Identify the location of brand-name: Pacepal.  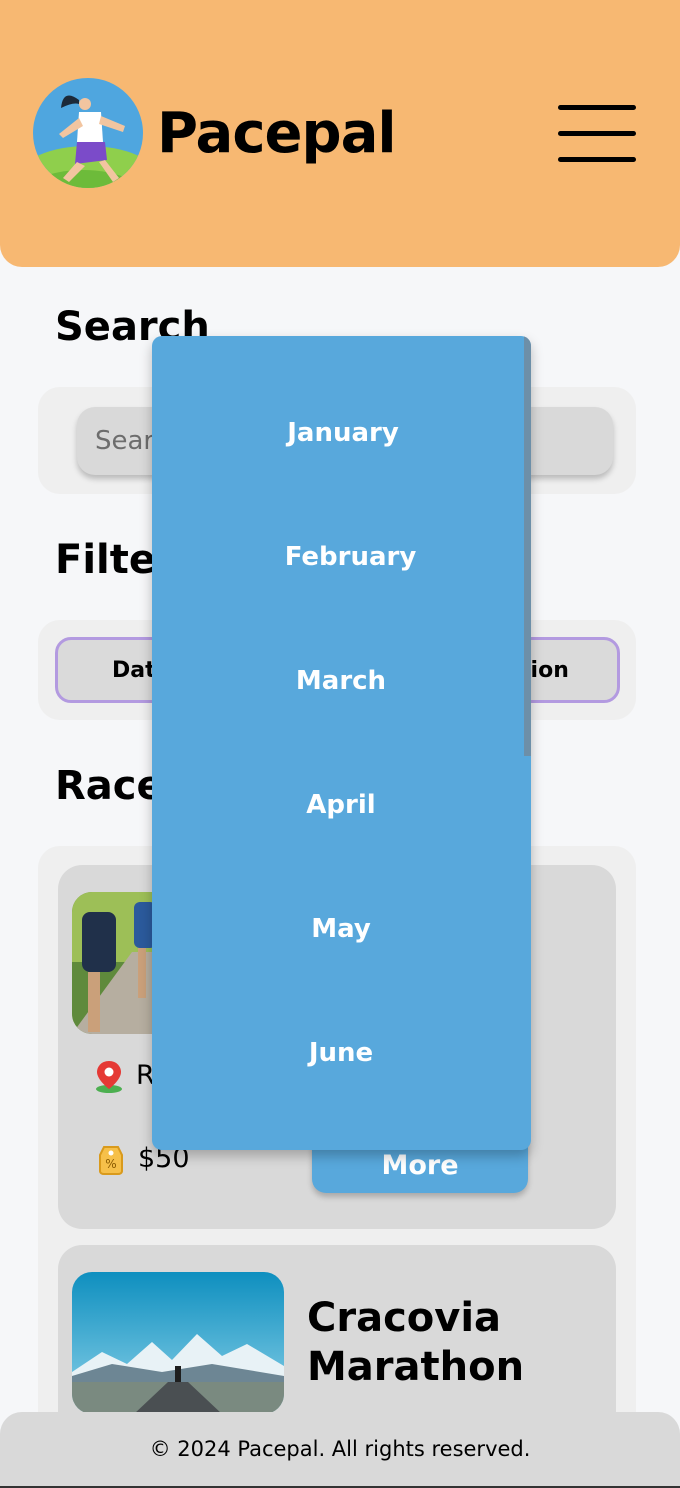
(277, 133).